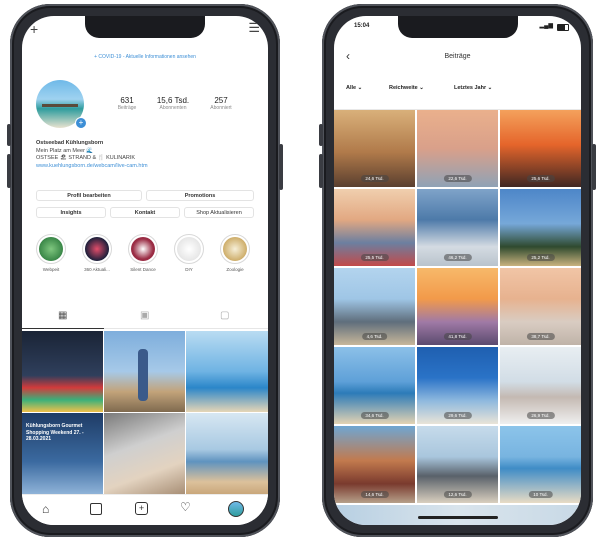  What do you see at coordinates (540, 464) in the screenshot?
I see `post-tile: 10 Tsd.` at bounding box center [540, 464].